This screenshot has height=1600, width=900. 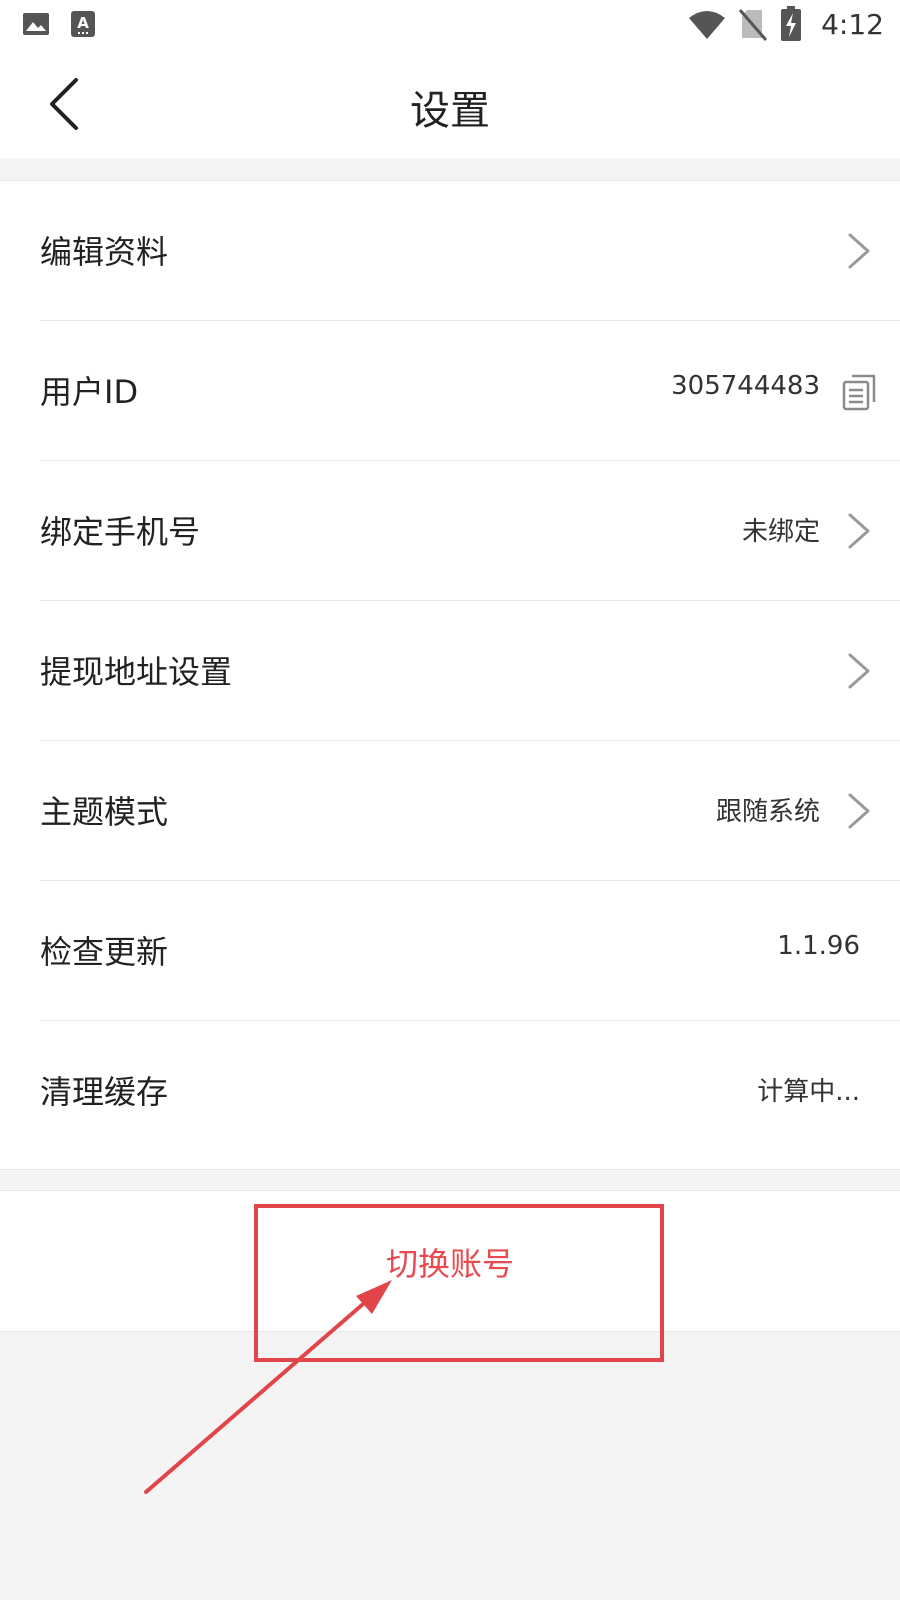 What do you see at coordinates (89, 392) in the screenshot?
I see `row-label: 用户ID` at bounding box center [89, 392].